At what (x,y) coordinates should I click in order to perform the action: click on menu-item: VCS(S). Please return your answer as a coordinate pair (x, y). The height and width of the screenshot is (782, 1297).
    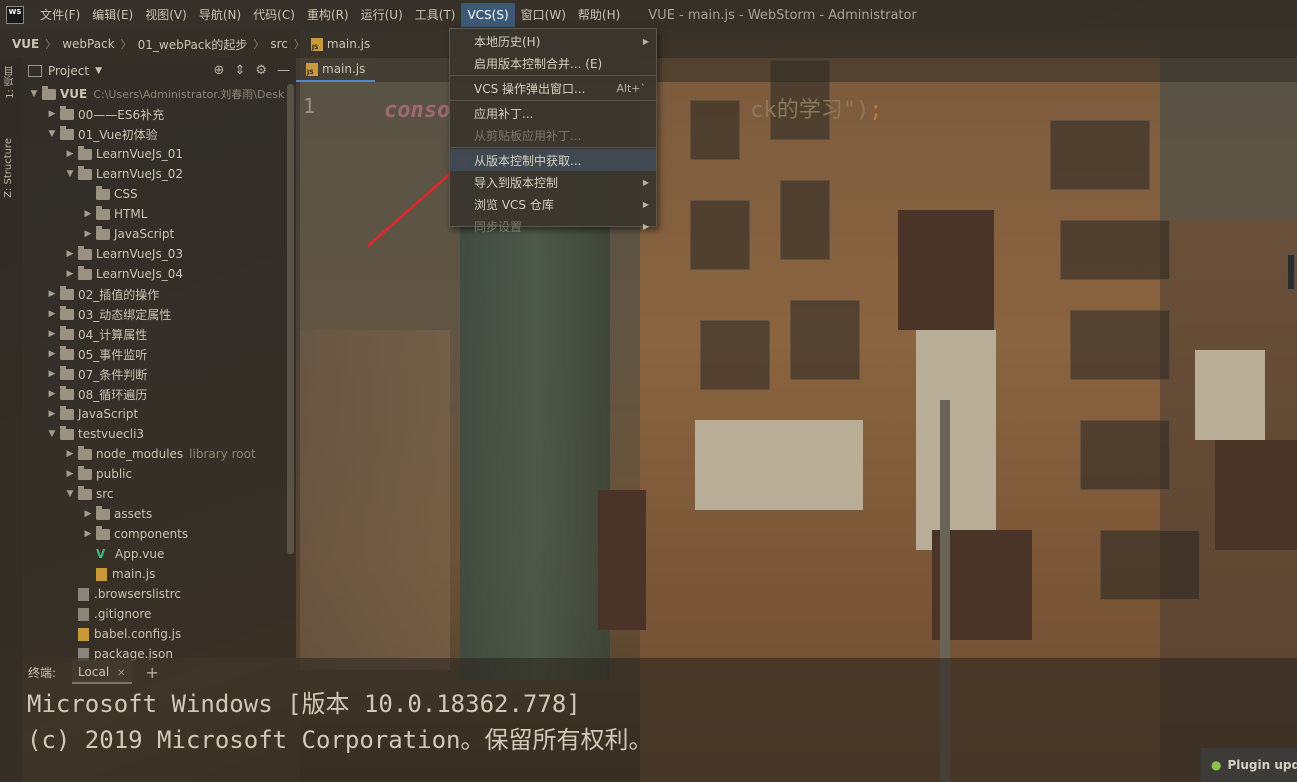
    Looking at the image, I should click on (488, 15).